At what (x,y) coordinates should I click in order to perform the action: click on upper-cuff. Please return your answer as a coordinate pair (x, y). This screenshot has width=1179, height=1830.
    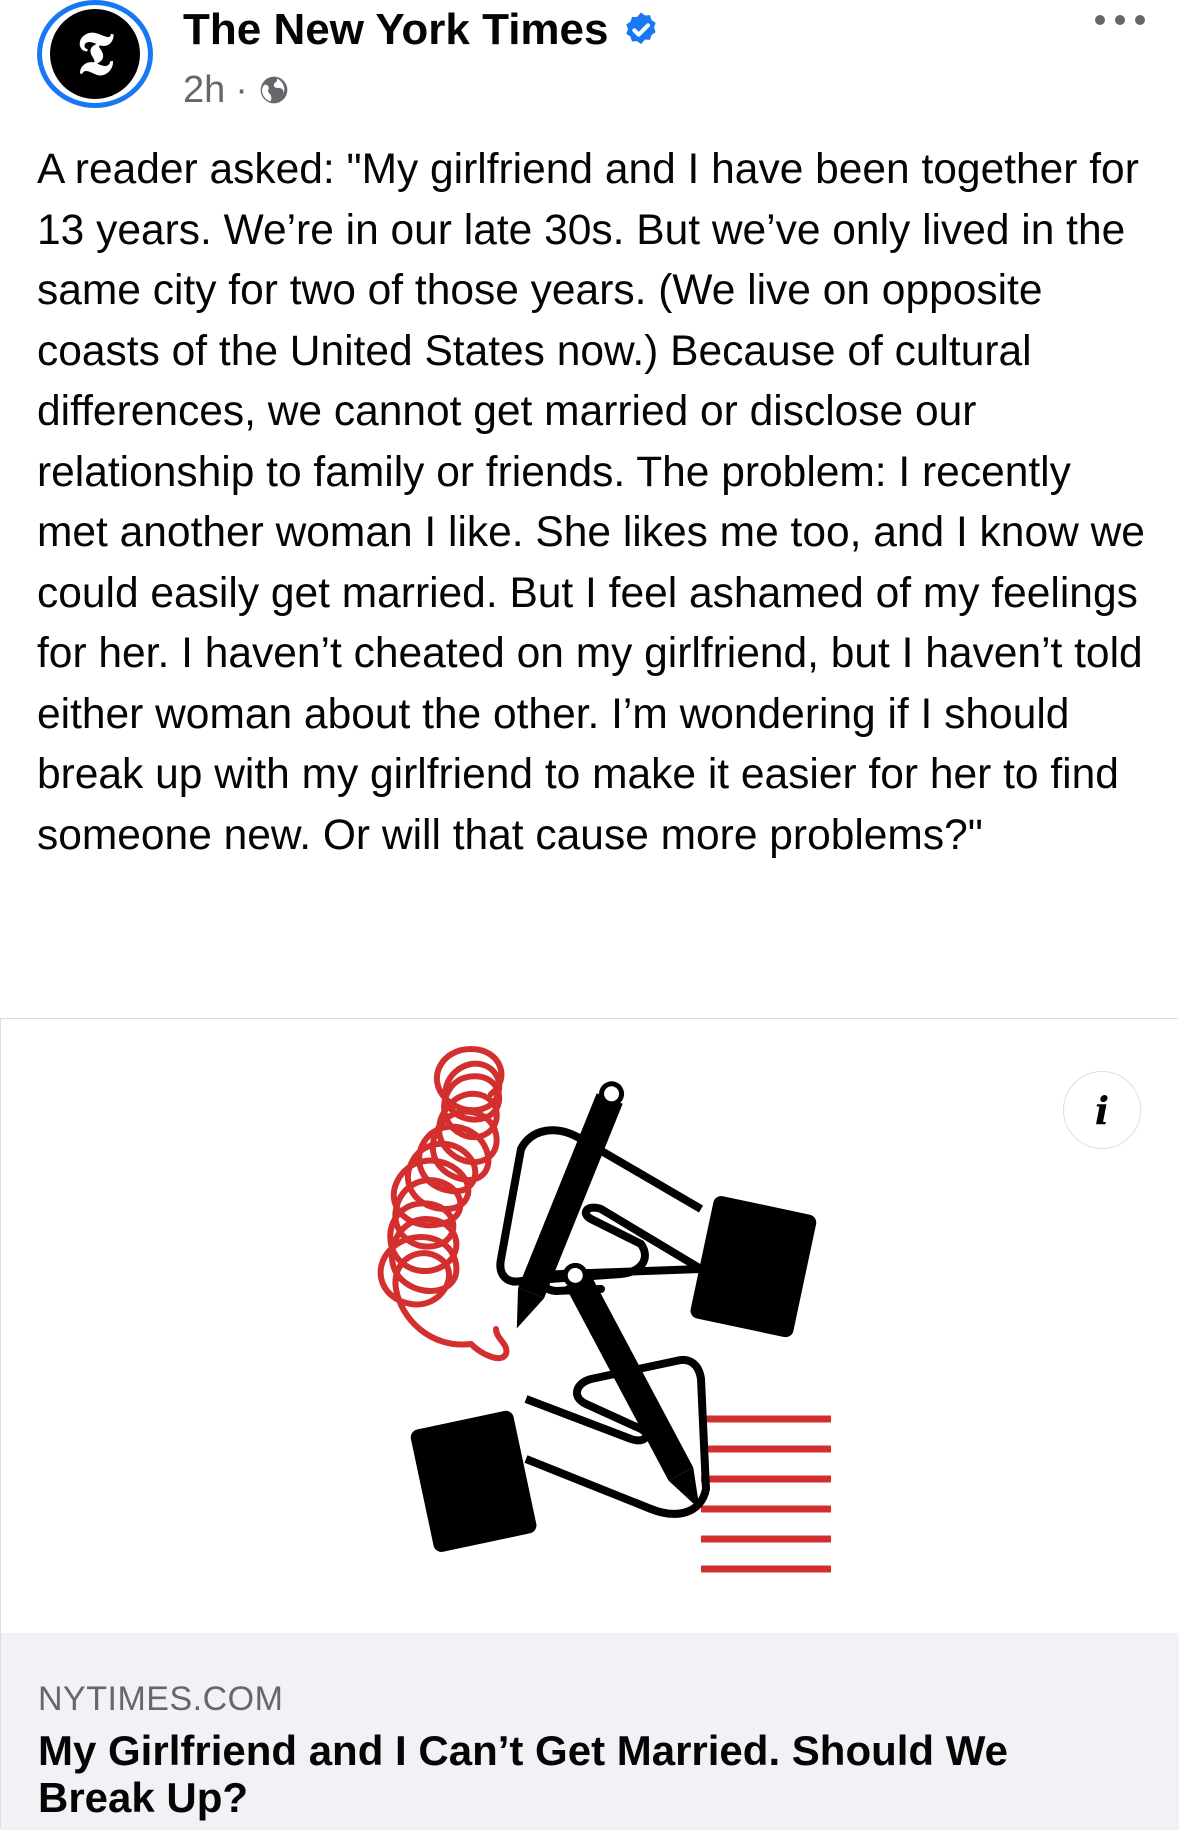
    Looking at the image, I should click on (753, 1267).